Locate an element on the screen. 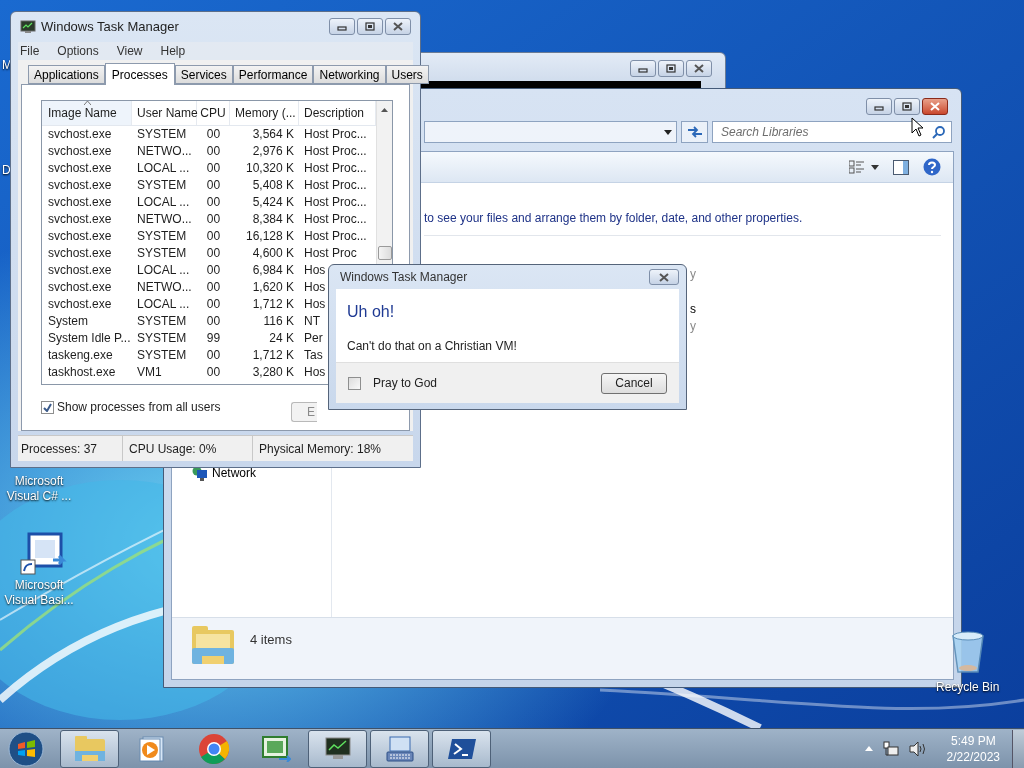 This screenshot has width=1024, height=768. scrollbar-thumb is located at coordinates (384, 253).